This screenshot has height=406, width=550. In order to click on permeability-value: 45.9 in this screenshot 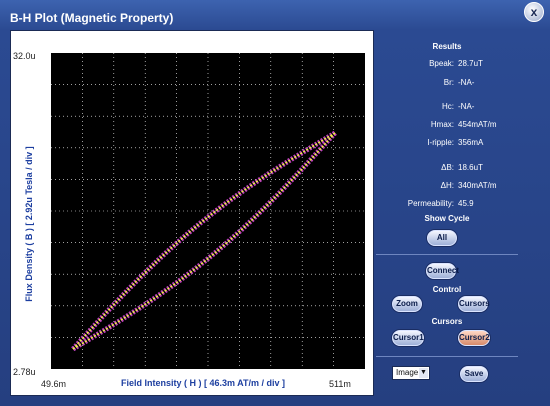, I will do `click(466, 203)`.